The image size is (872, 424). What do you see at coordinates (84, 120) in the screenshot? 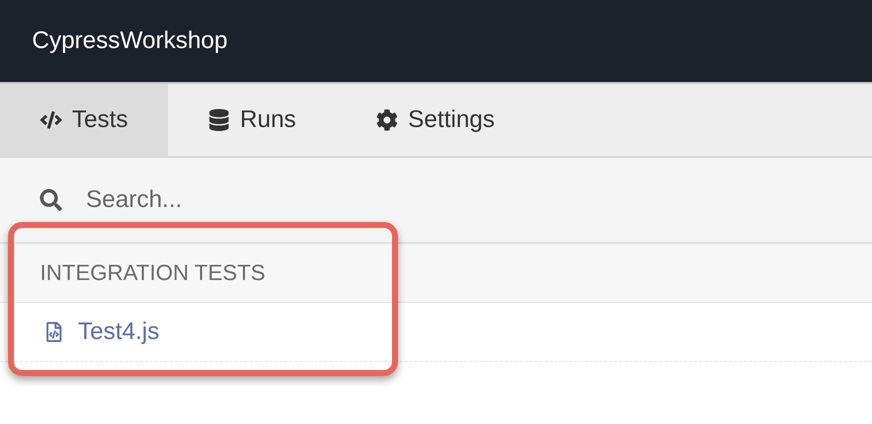
I see `tab: Tests` at bounding box center [84, 120].